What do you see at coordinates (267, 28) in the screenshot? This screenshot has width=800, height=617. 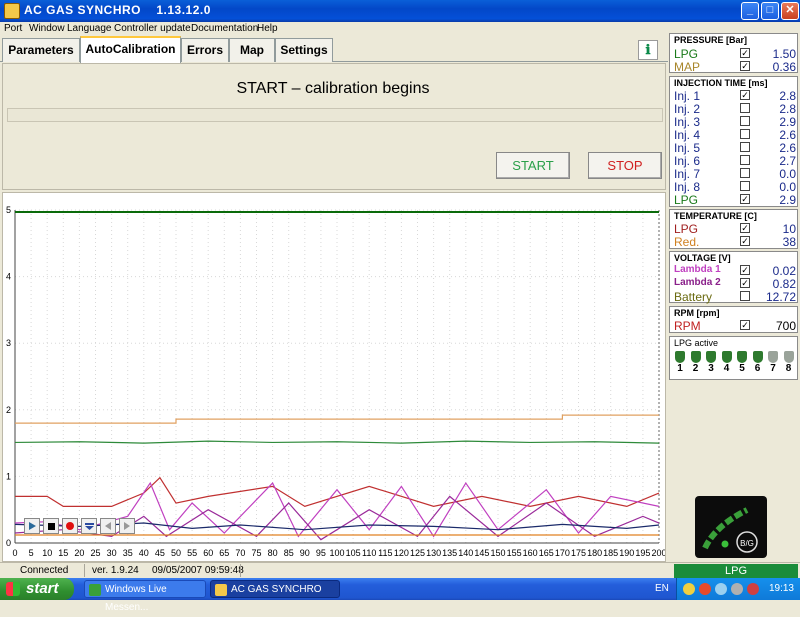 I see `menu-help: Help` at bounding box center [267, 28].